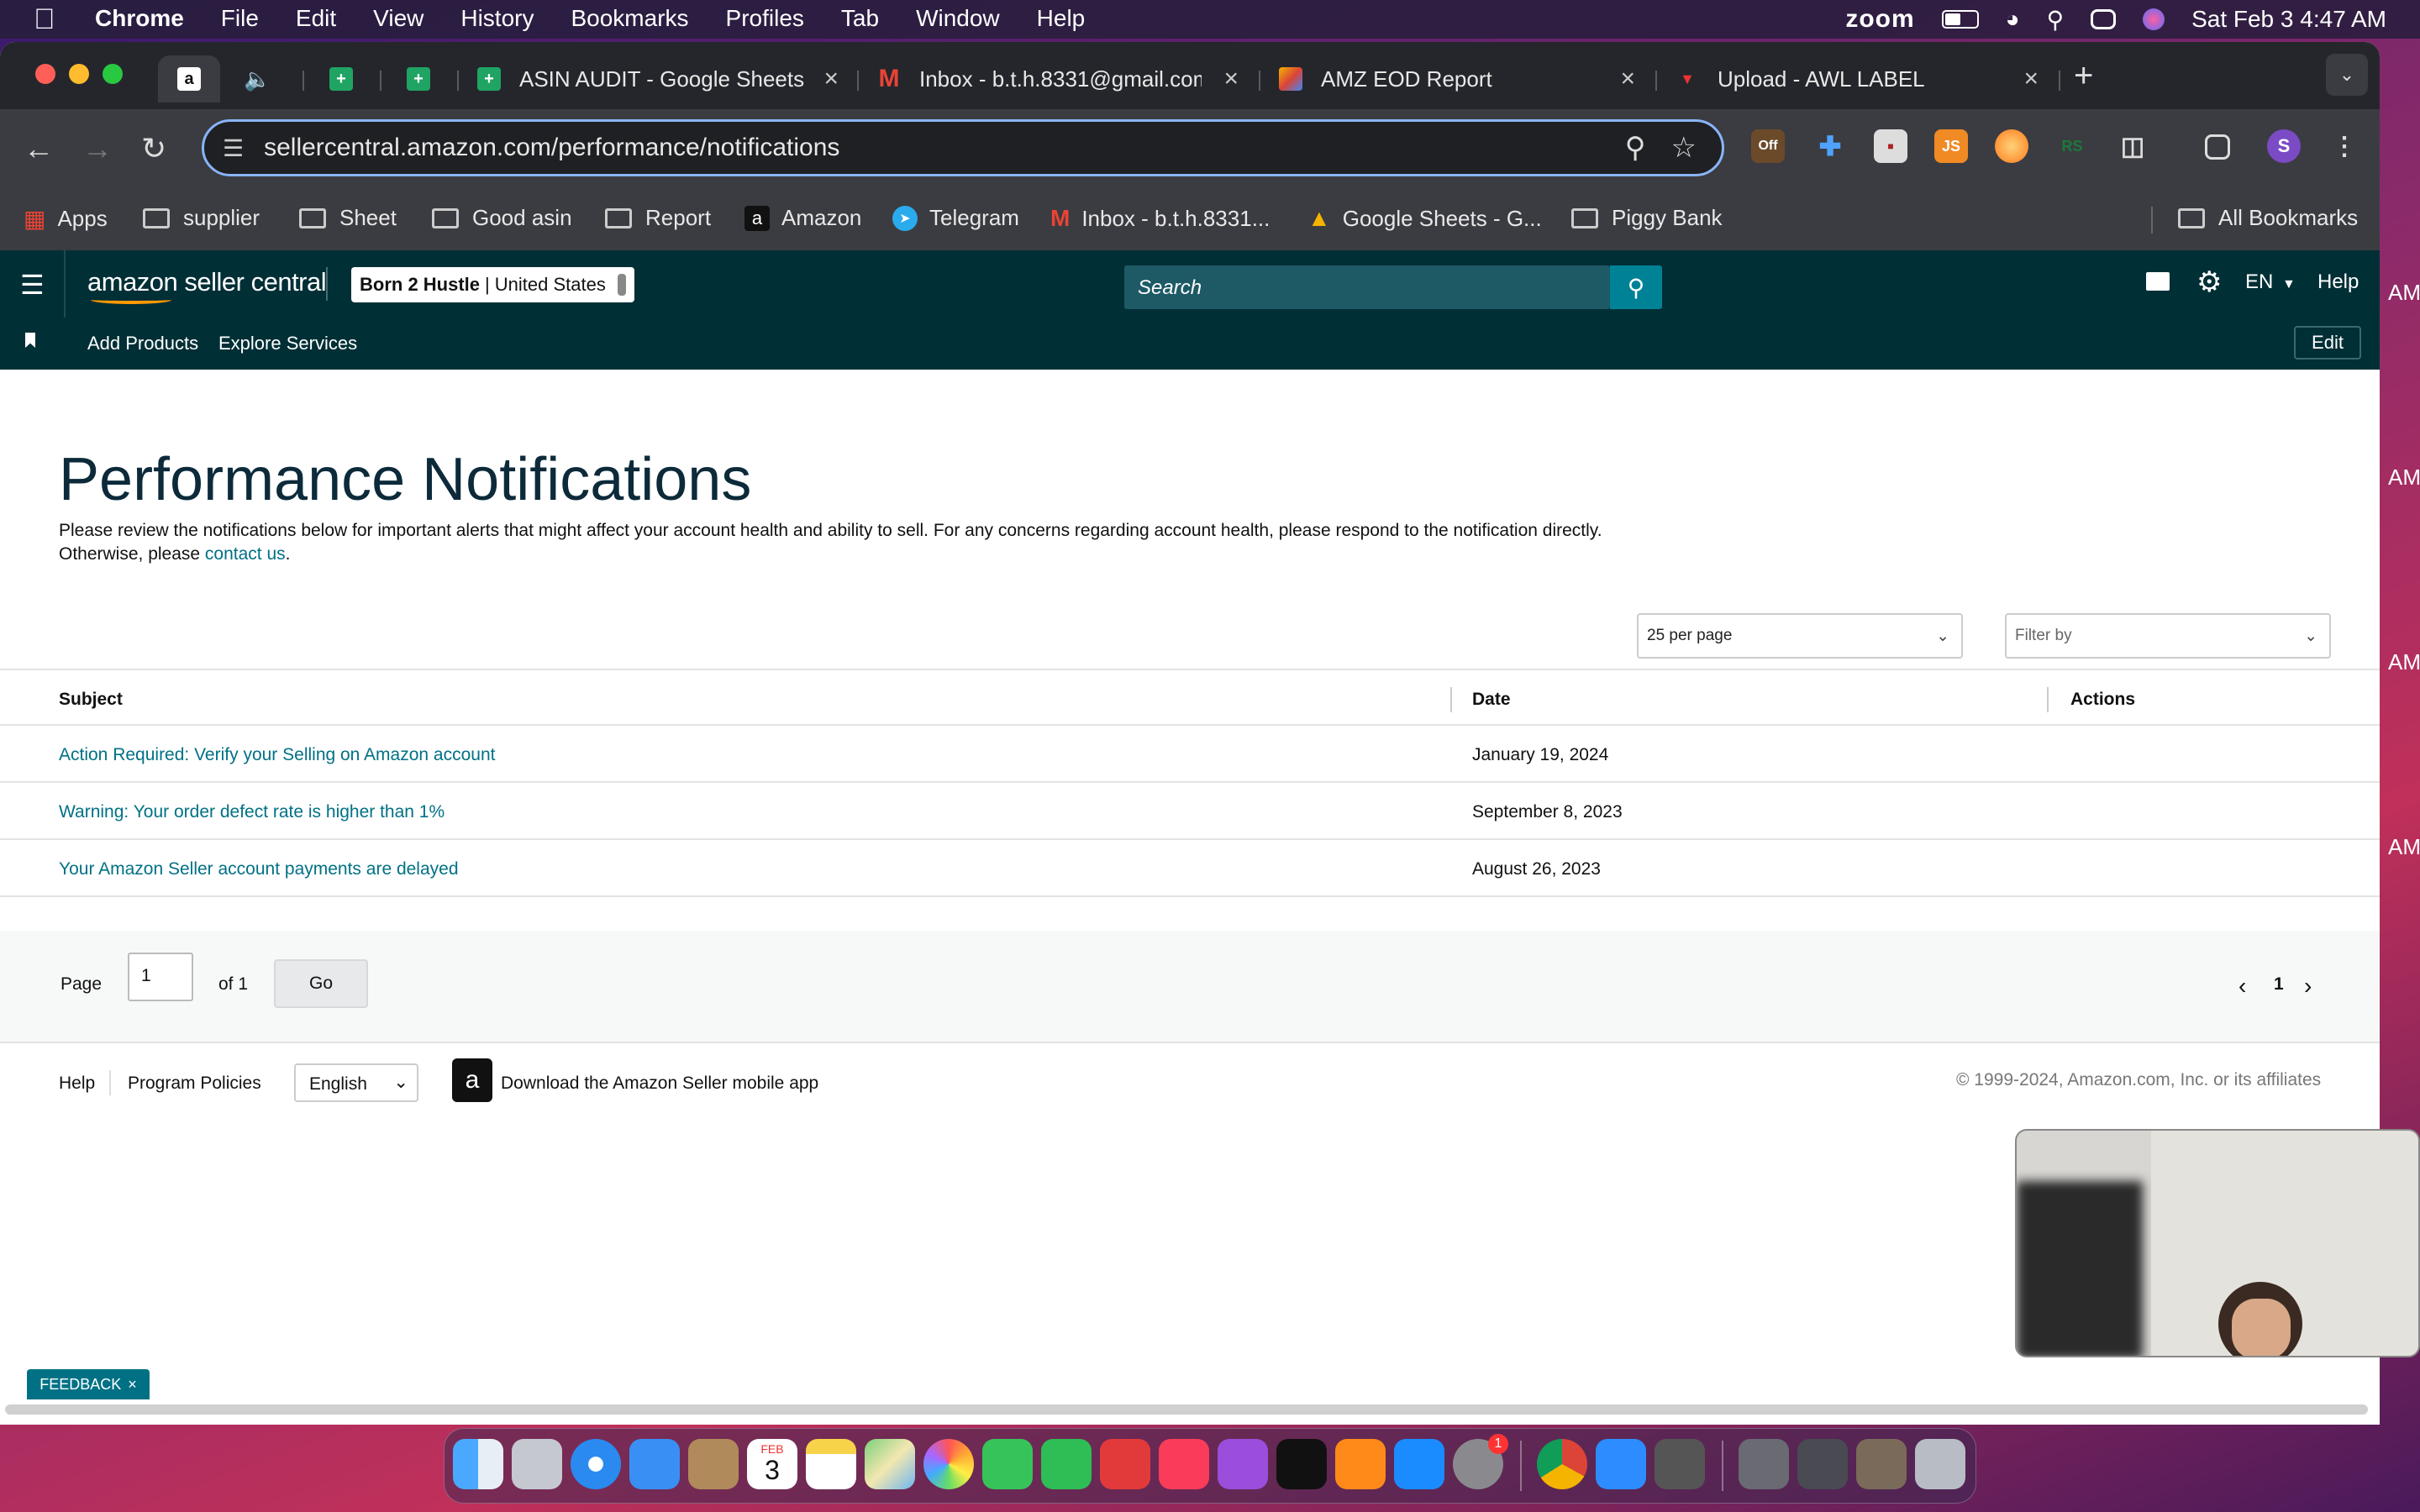 The image size is (2420, 1512). What do you see at coordinates (2338, 282) in the screenshot?
I see `header-help-link: Help` at bounding box center [2338, 282].